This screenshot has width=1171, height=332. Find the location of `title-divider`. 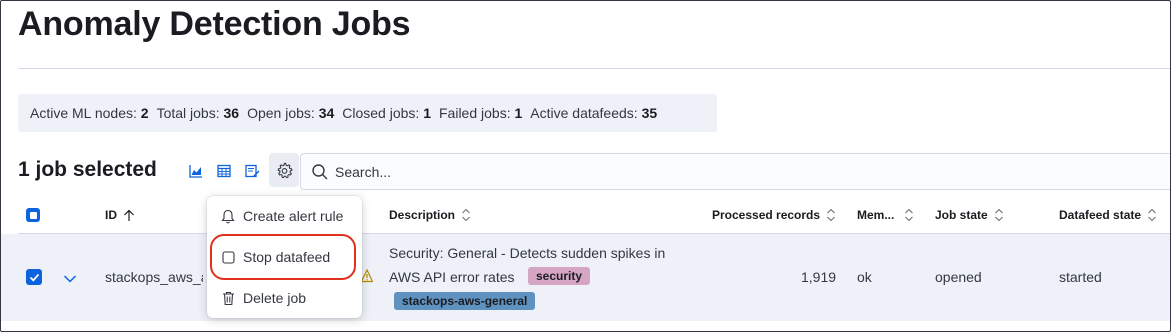

title-divider is located at coordinates (594, 68).